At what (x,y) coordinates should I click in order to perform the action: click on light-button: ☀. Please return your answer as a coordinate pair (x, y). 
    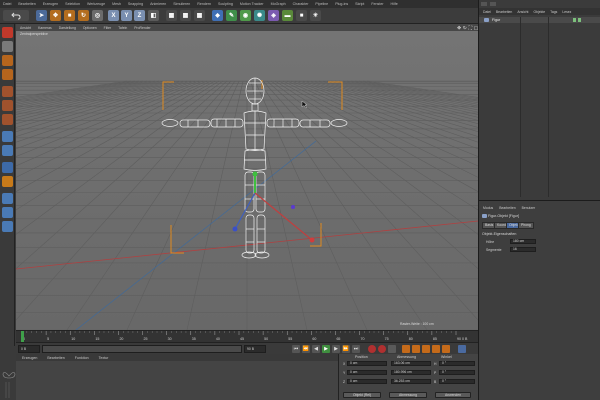
    Looking at the image, I should click on (315, 15).